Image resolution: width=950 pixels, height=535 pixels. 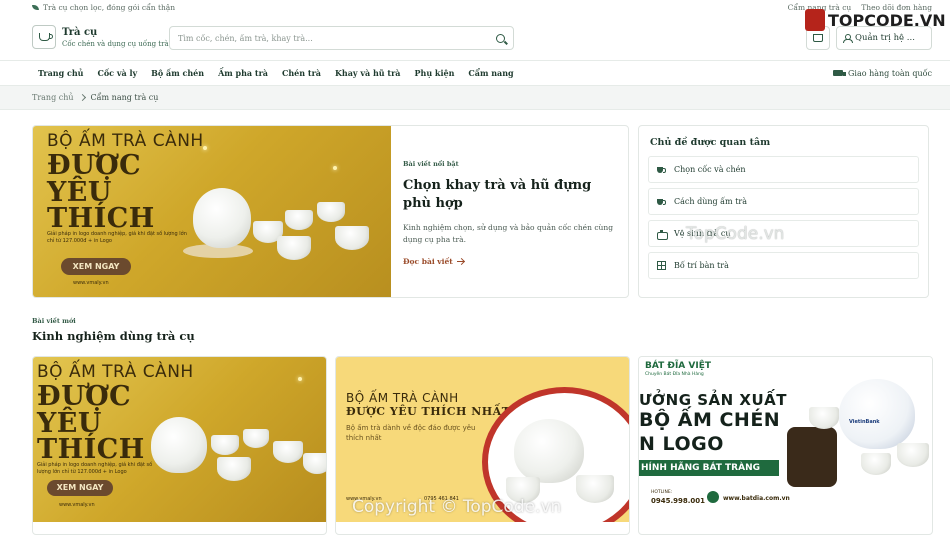 What do you see at coordinates (101, 218) in the screenshot?
I see `banner-line-4: THÍCH` at bounding box center [101, 218].